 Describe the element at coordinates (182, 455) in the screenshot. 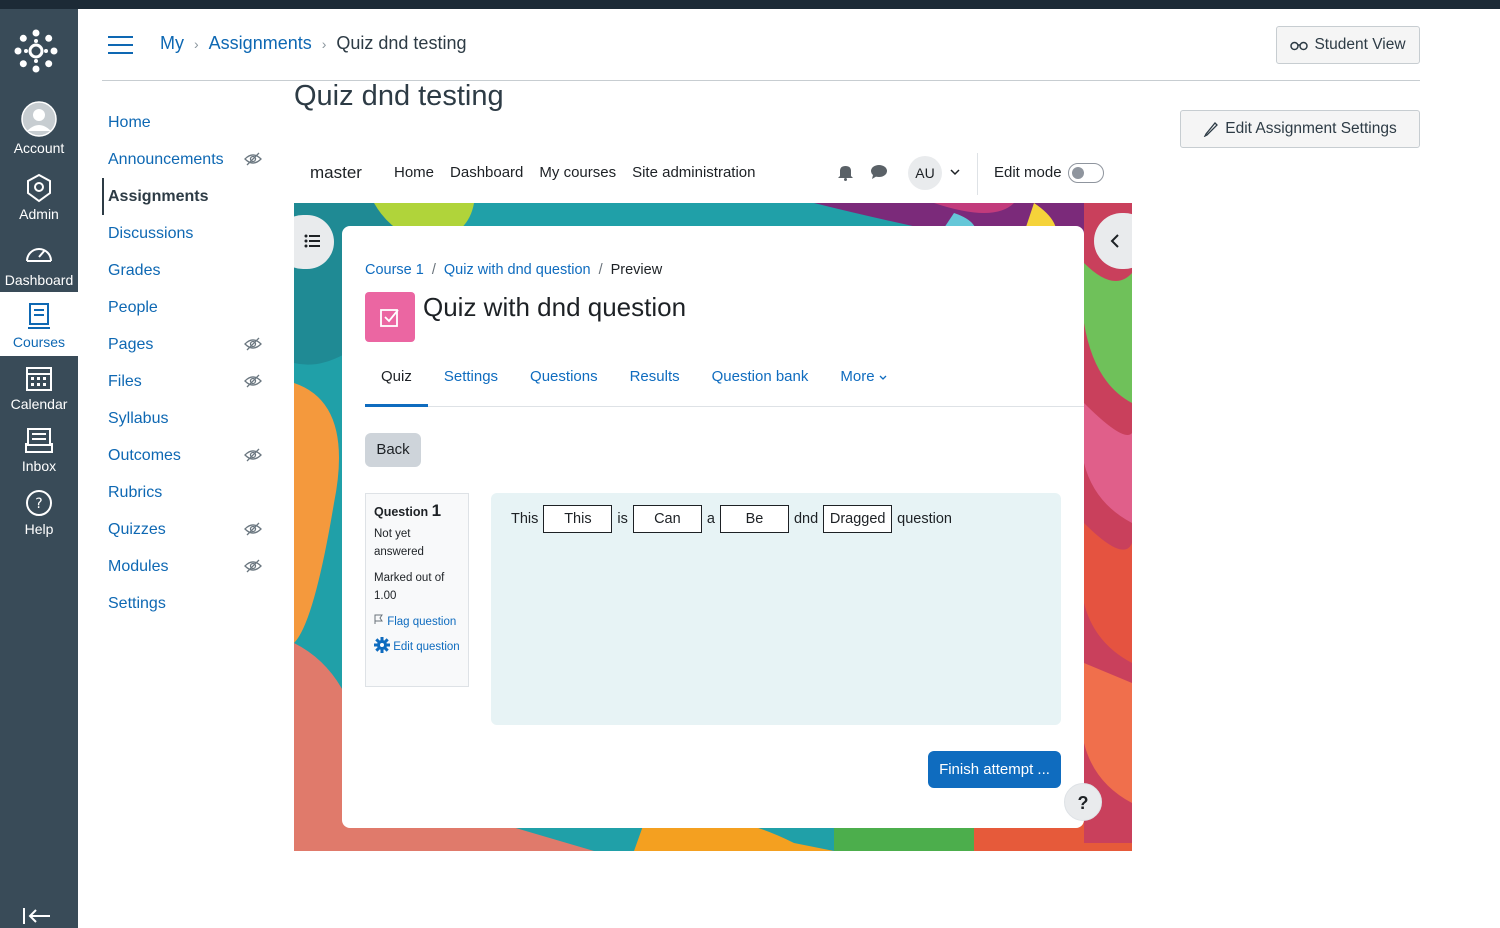

I see `course-nav-outcomes: Outcomes` at that location.